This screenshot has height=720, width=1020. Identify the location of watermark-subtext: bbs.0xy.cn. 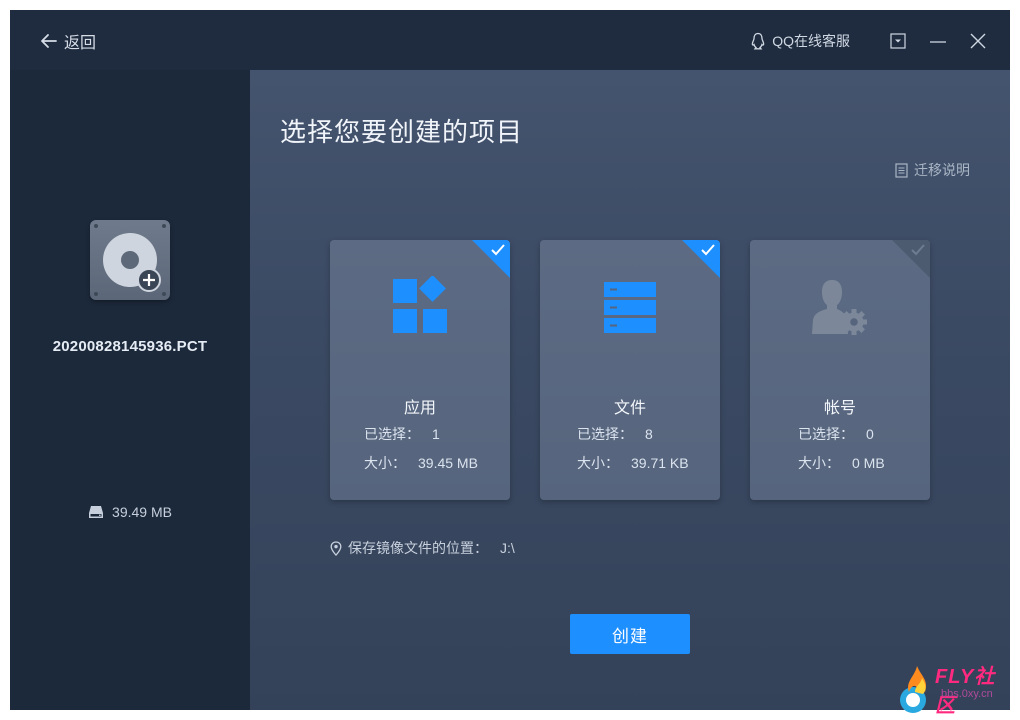
(967, 694).